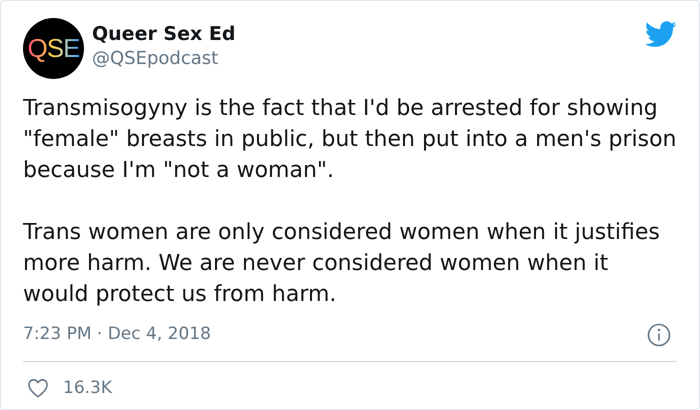 The height and width of the screenshot is (410, 700). What do you see at coordinates (661, 34) in the screenshot?
I see `bird-logo-icon` at bounding box center [661, 34].